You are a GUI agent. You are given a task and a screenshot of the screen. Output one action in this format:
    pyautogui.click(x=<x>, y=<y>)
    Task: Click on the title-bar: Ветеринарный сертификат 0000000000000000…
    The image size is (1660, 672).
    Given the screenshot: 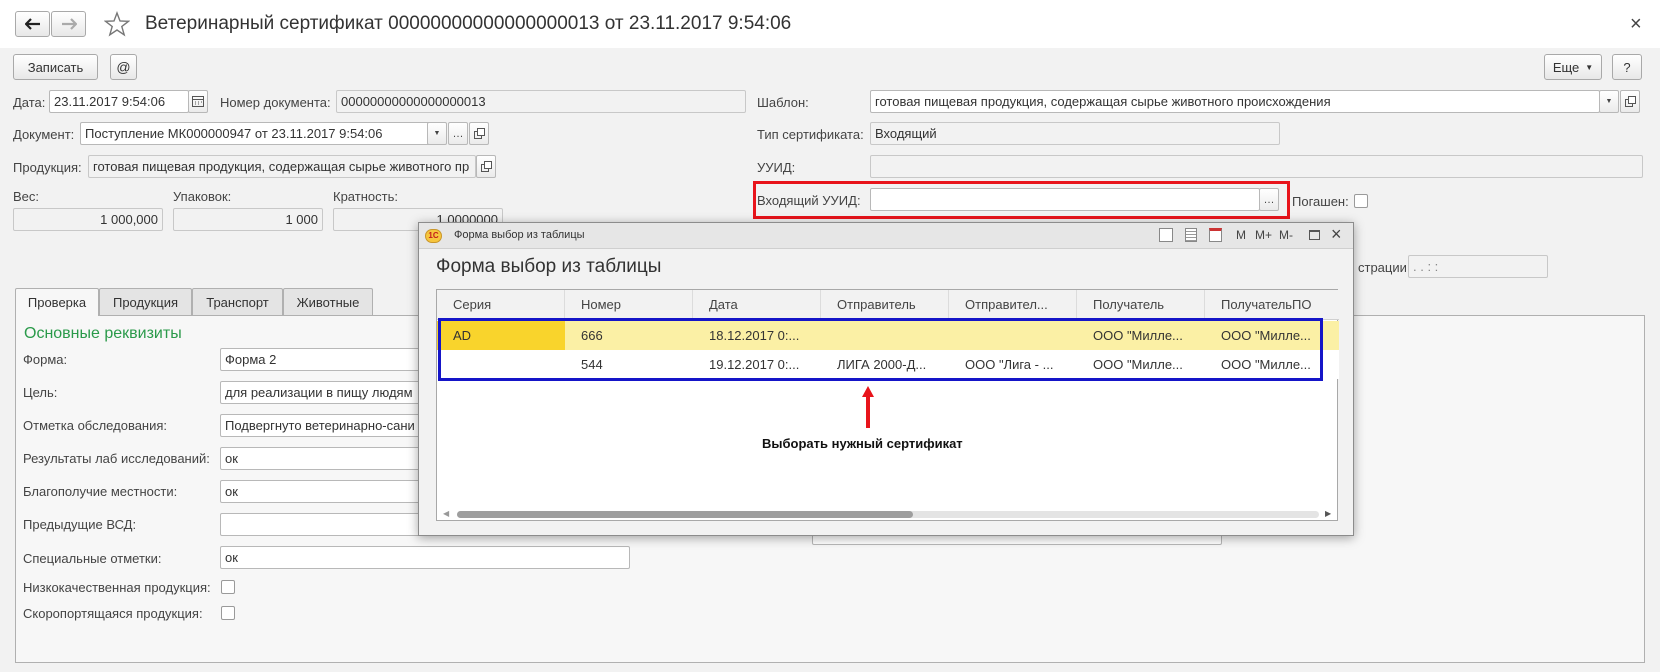 What is the action you would take?
    pyautogui.click(x=830, y=24)
    